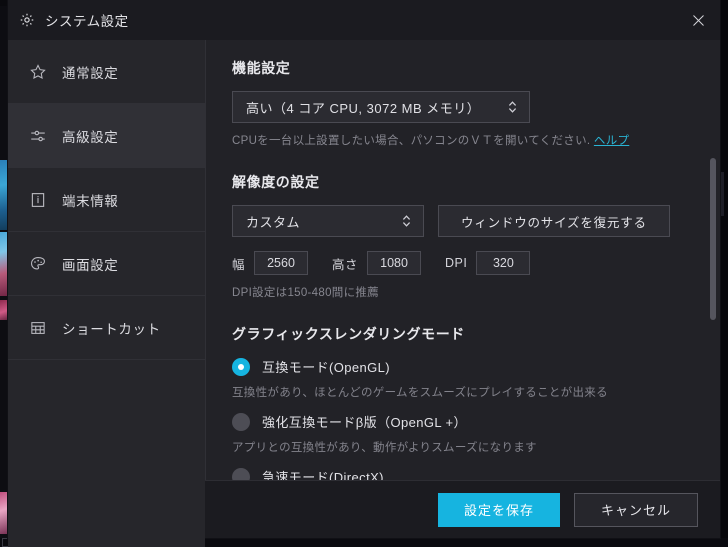 Image resolution: width=728 pixels, height=547 pixels. Describe the element at coordinates (394, 263) in the screenshot. I see `height-input` at that location.